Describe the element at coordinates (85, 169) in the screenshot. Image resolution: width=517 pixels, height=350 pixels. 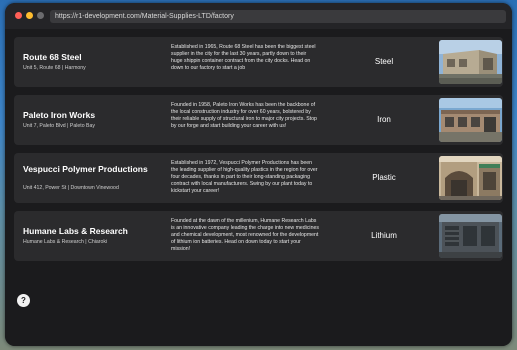
I see `factory-name: Vespucci Polymer Productions` at that location.